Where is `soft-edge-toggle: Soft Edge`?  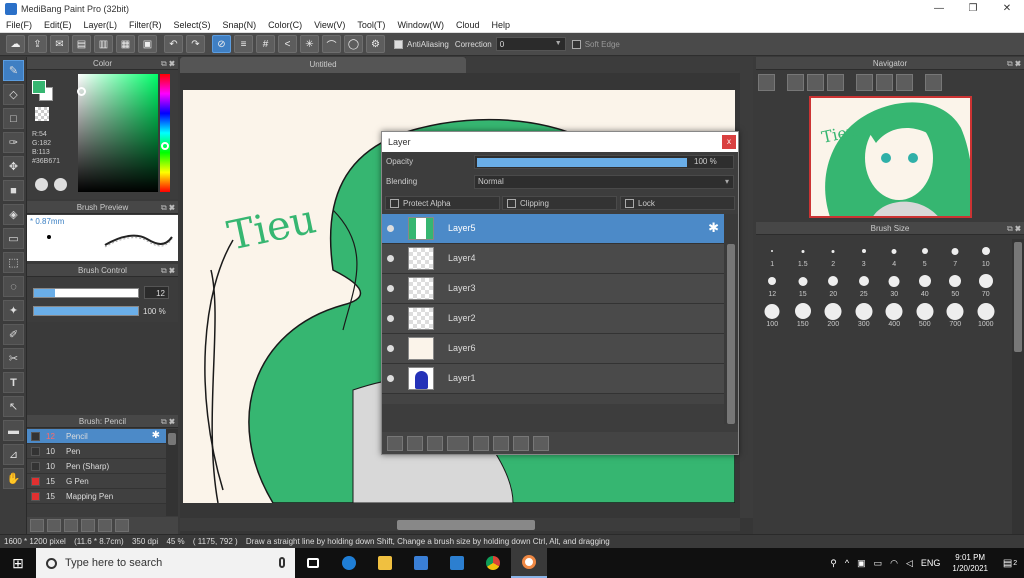 soft-edge-toggle: Soft Edge is located at coordinates (595, 44).